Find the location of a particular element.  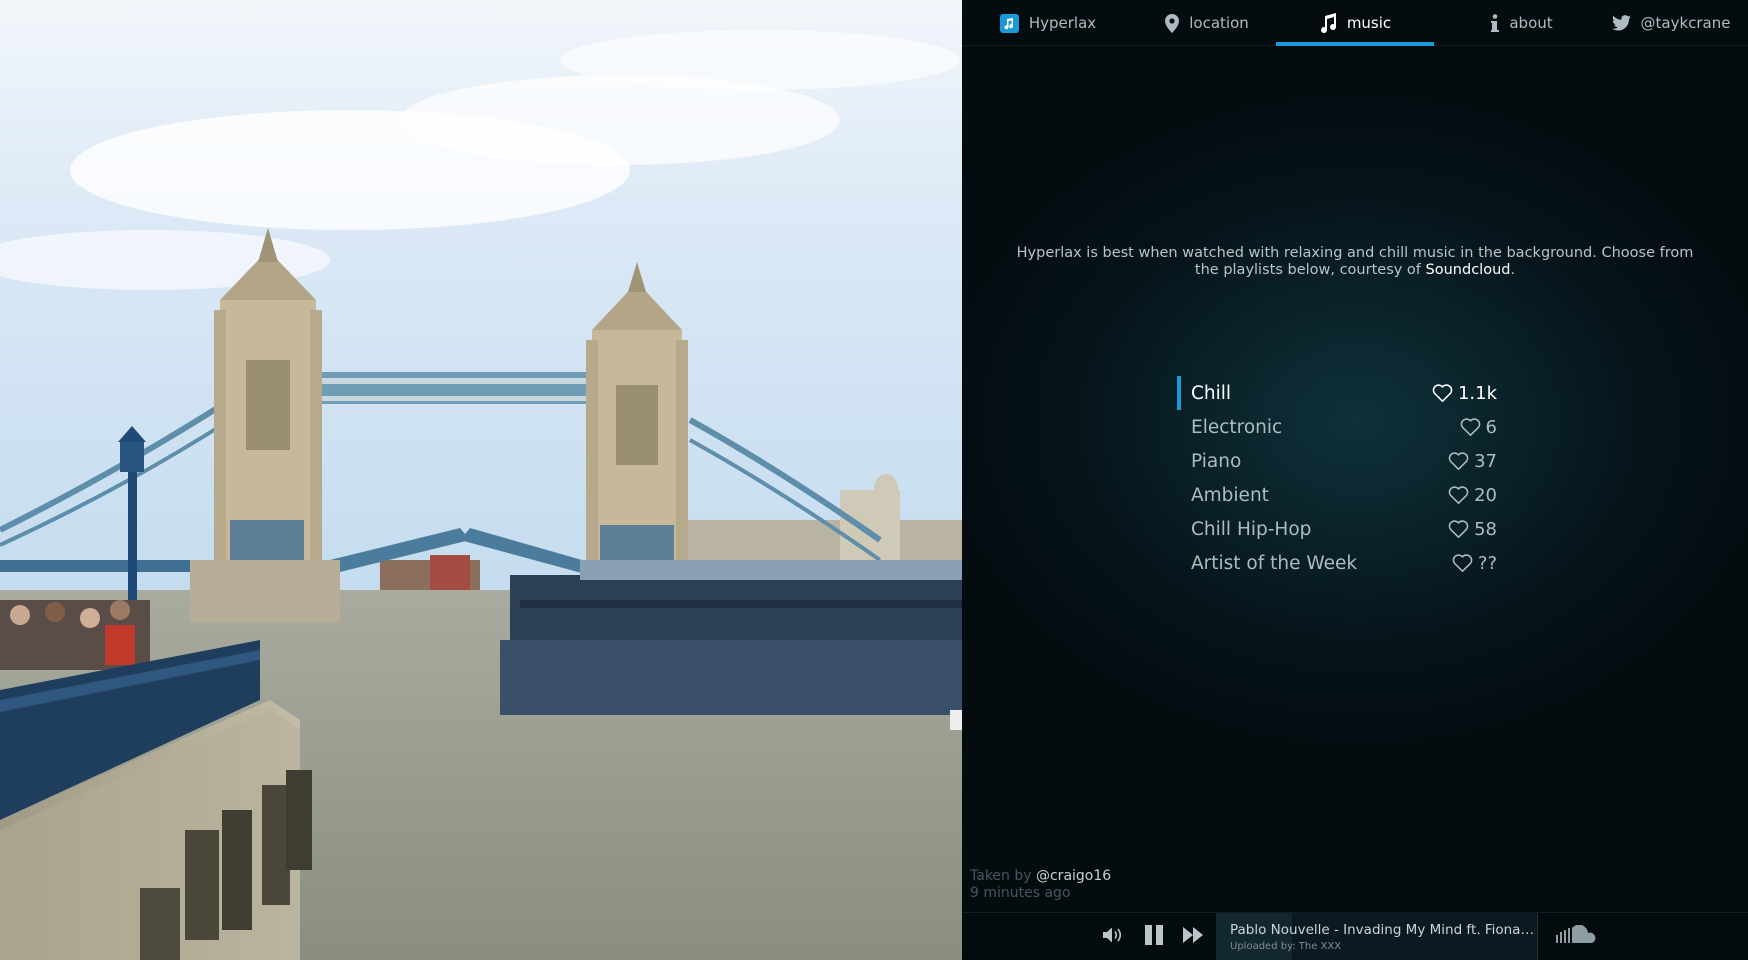

likes-count: 6 is located at coordinates (1491, 427).